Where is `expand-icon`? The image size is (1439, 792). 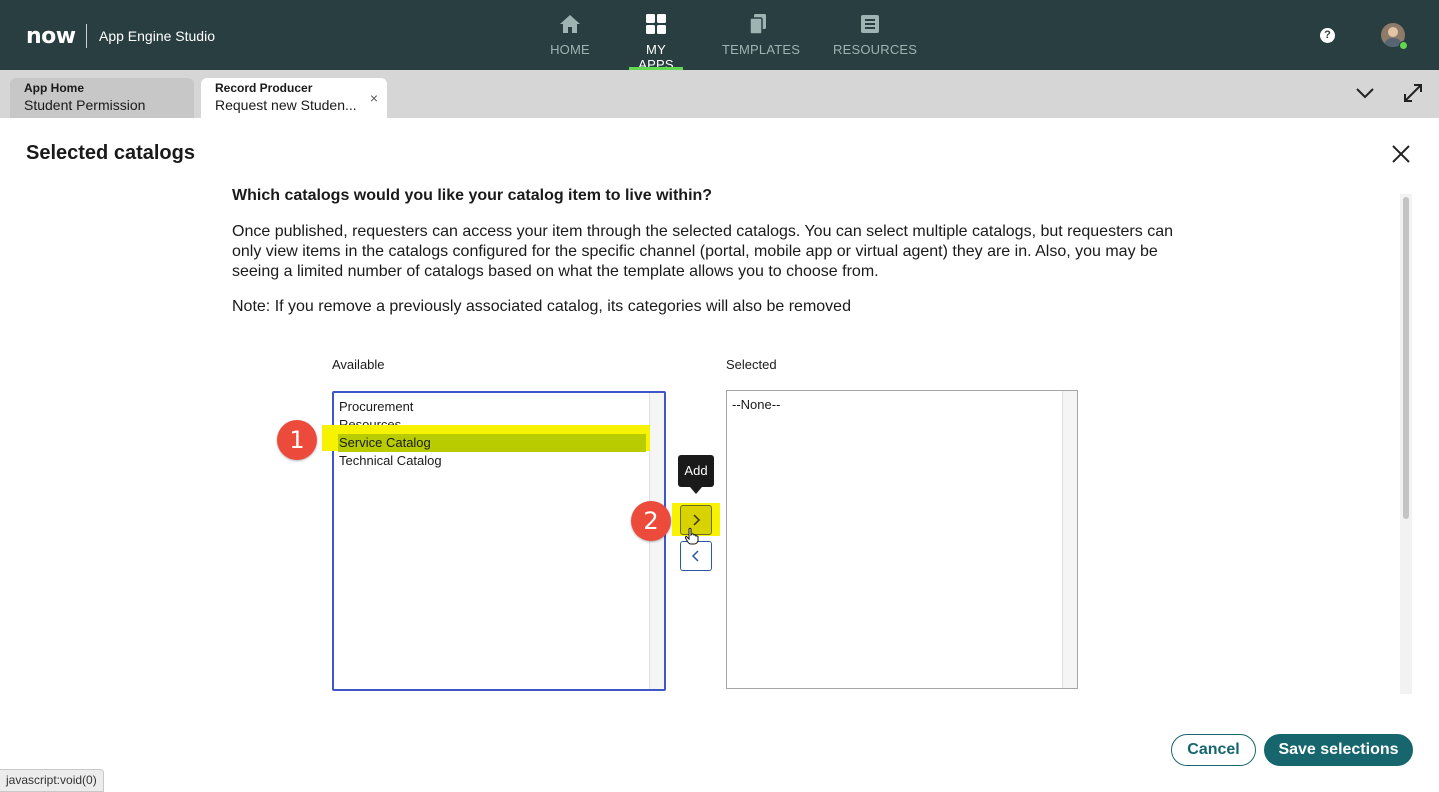
expand-icon is located at coordinates (1413, 93).